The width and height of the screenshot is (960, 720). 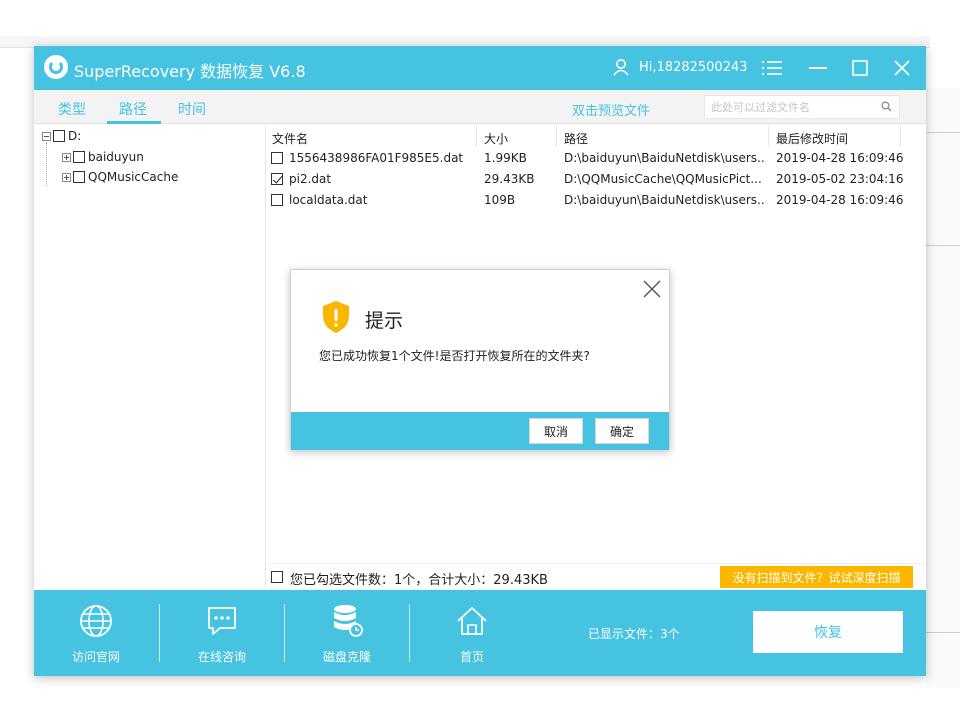 What do you see at coordinates (56, 67) in the screenshot?
I see `app-logo-icon` at bounding box center [56, 67].